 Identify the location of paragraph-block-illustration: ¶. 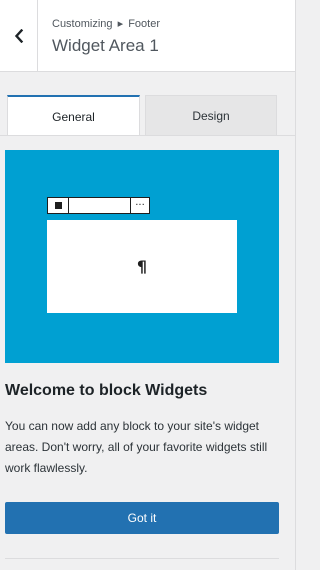
(142, 266).